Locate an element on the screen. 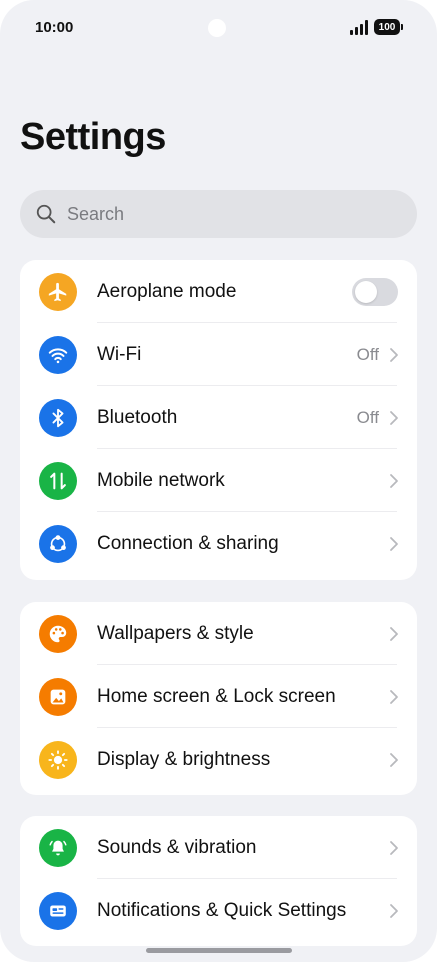 The width and height of the screenshot is (437, 962). aeroplane-mode-toggle is located at coordinates (375, 291).